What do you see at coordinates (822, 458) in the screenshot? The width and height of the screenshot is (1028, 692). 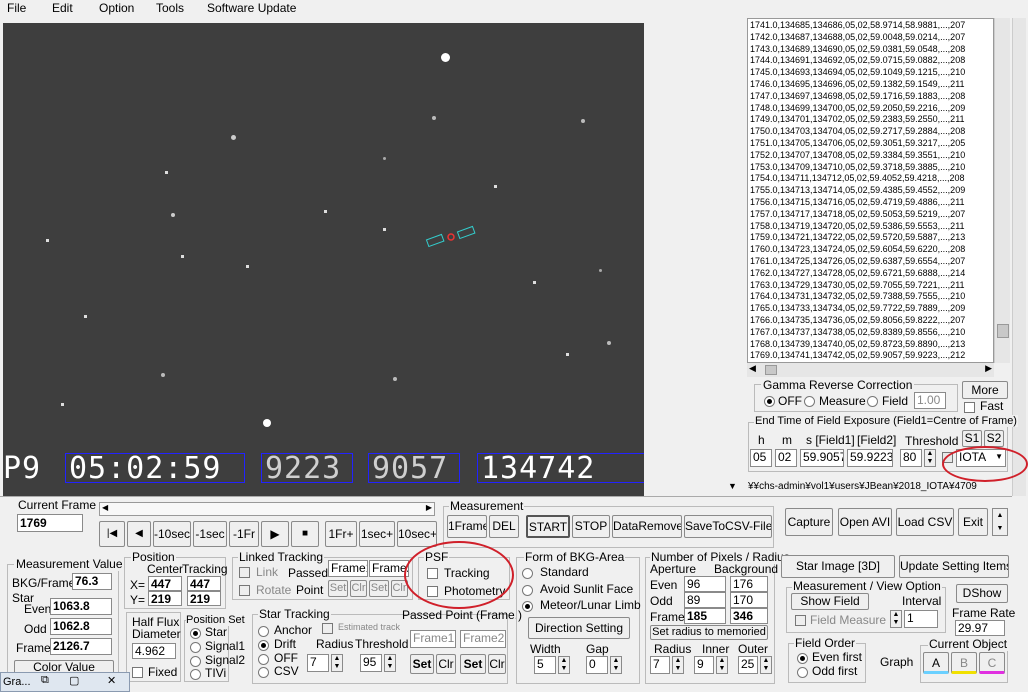 I see `second-field1: 59.9057` at bounding box center [822, 458].